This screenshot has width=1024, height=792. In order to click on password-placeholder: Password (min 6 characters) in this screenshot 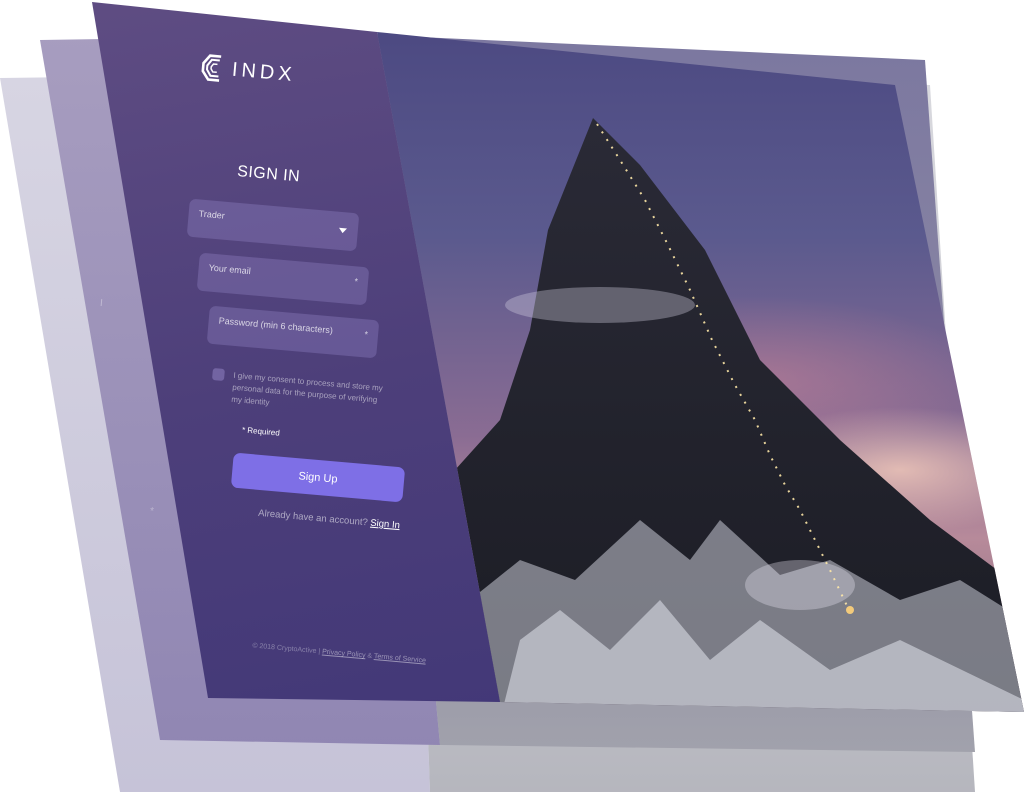, I will do `click(276, 325)`.